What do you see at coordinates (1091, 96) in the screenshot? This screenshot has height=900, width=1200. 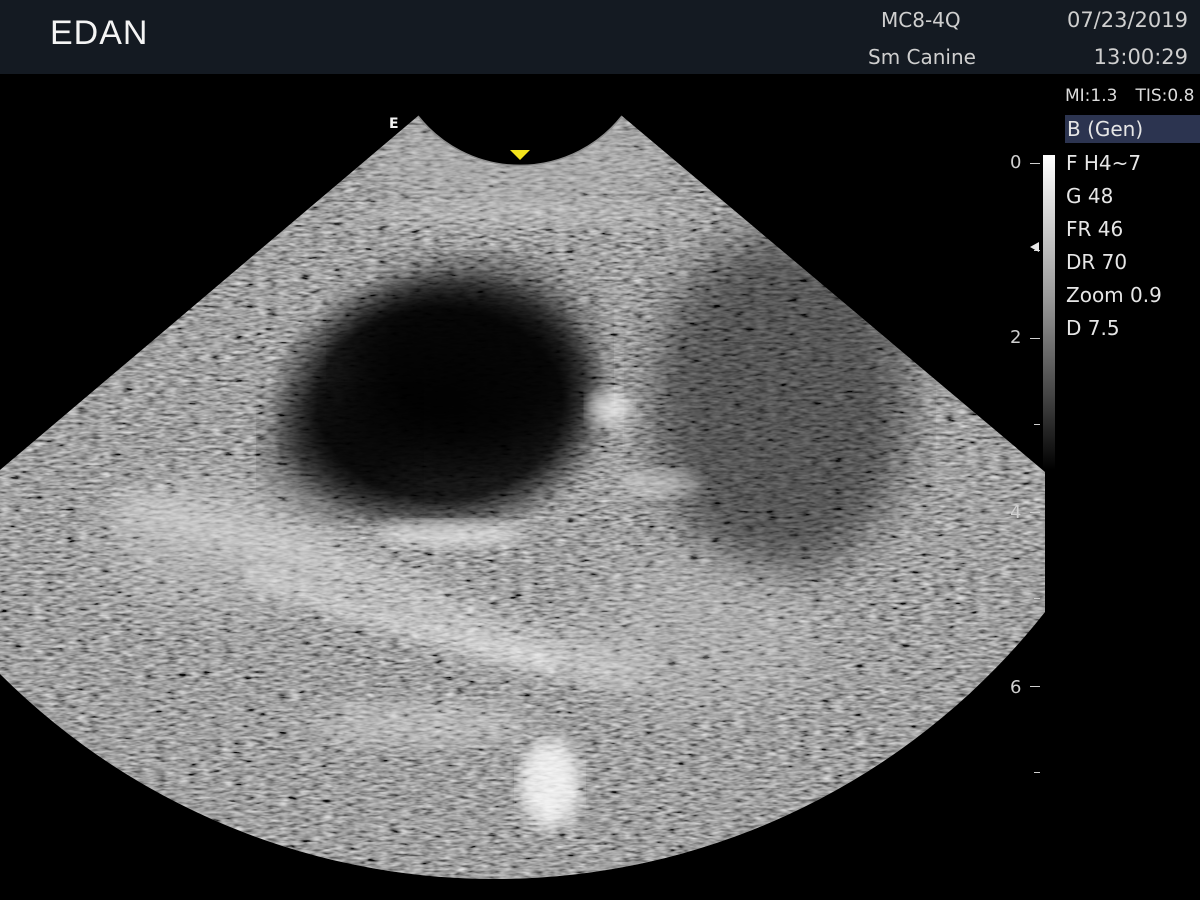 I see `mechanical-index: MI:1.3` at bounding box center [1091, 96].